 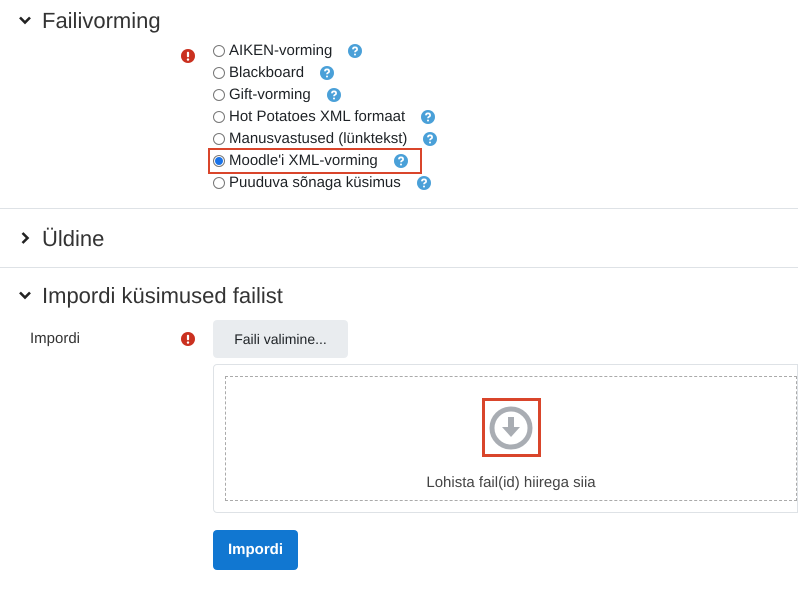 I want to click on radio-option: Puuduva sõnaga küsimus, so click(x=307, y=183).